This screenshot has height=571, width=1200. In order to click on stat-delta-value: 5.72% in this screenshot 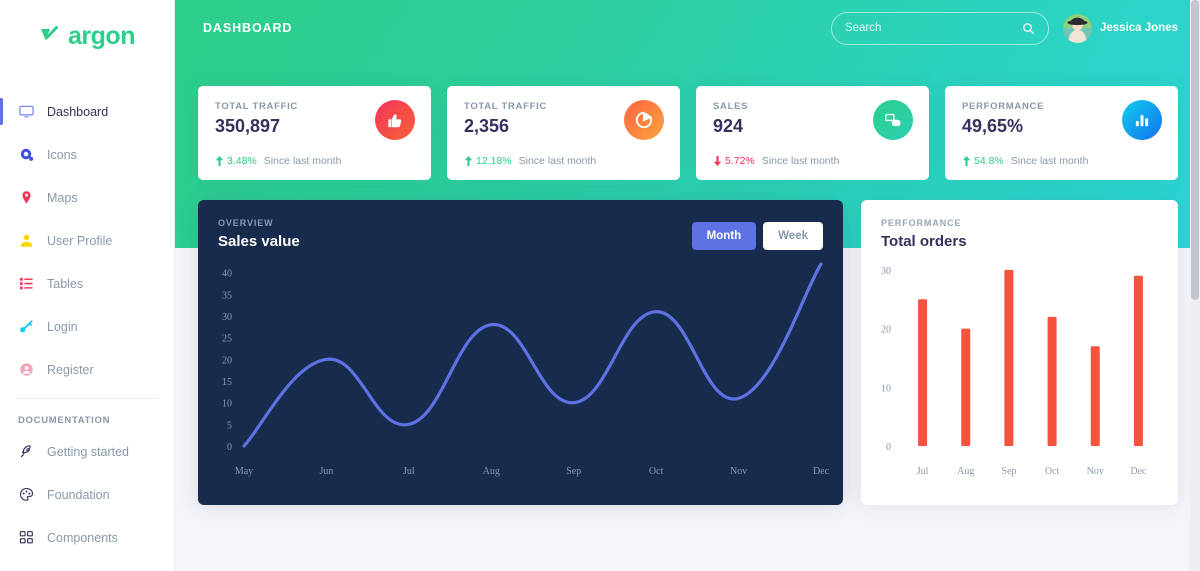, I will do `click(740, 161)`.